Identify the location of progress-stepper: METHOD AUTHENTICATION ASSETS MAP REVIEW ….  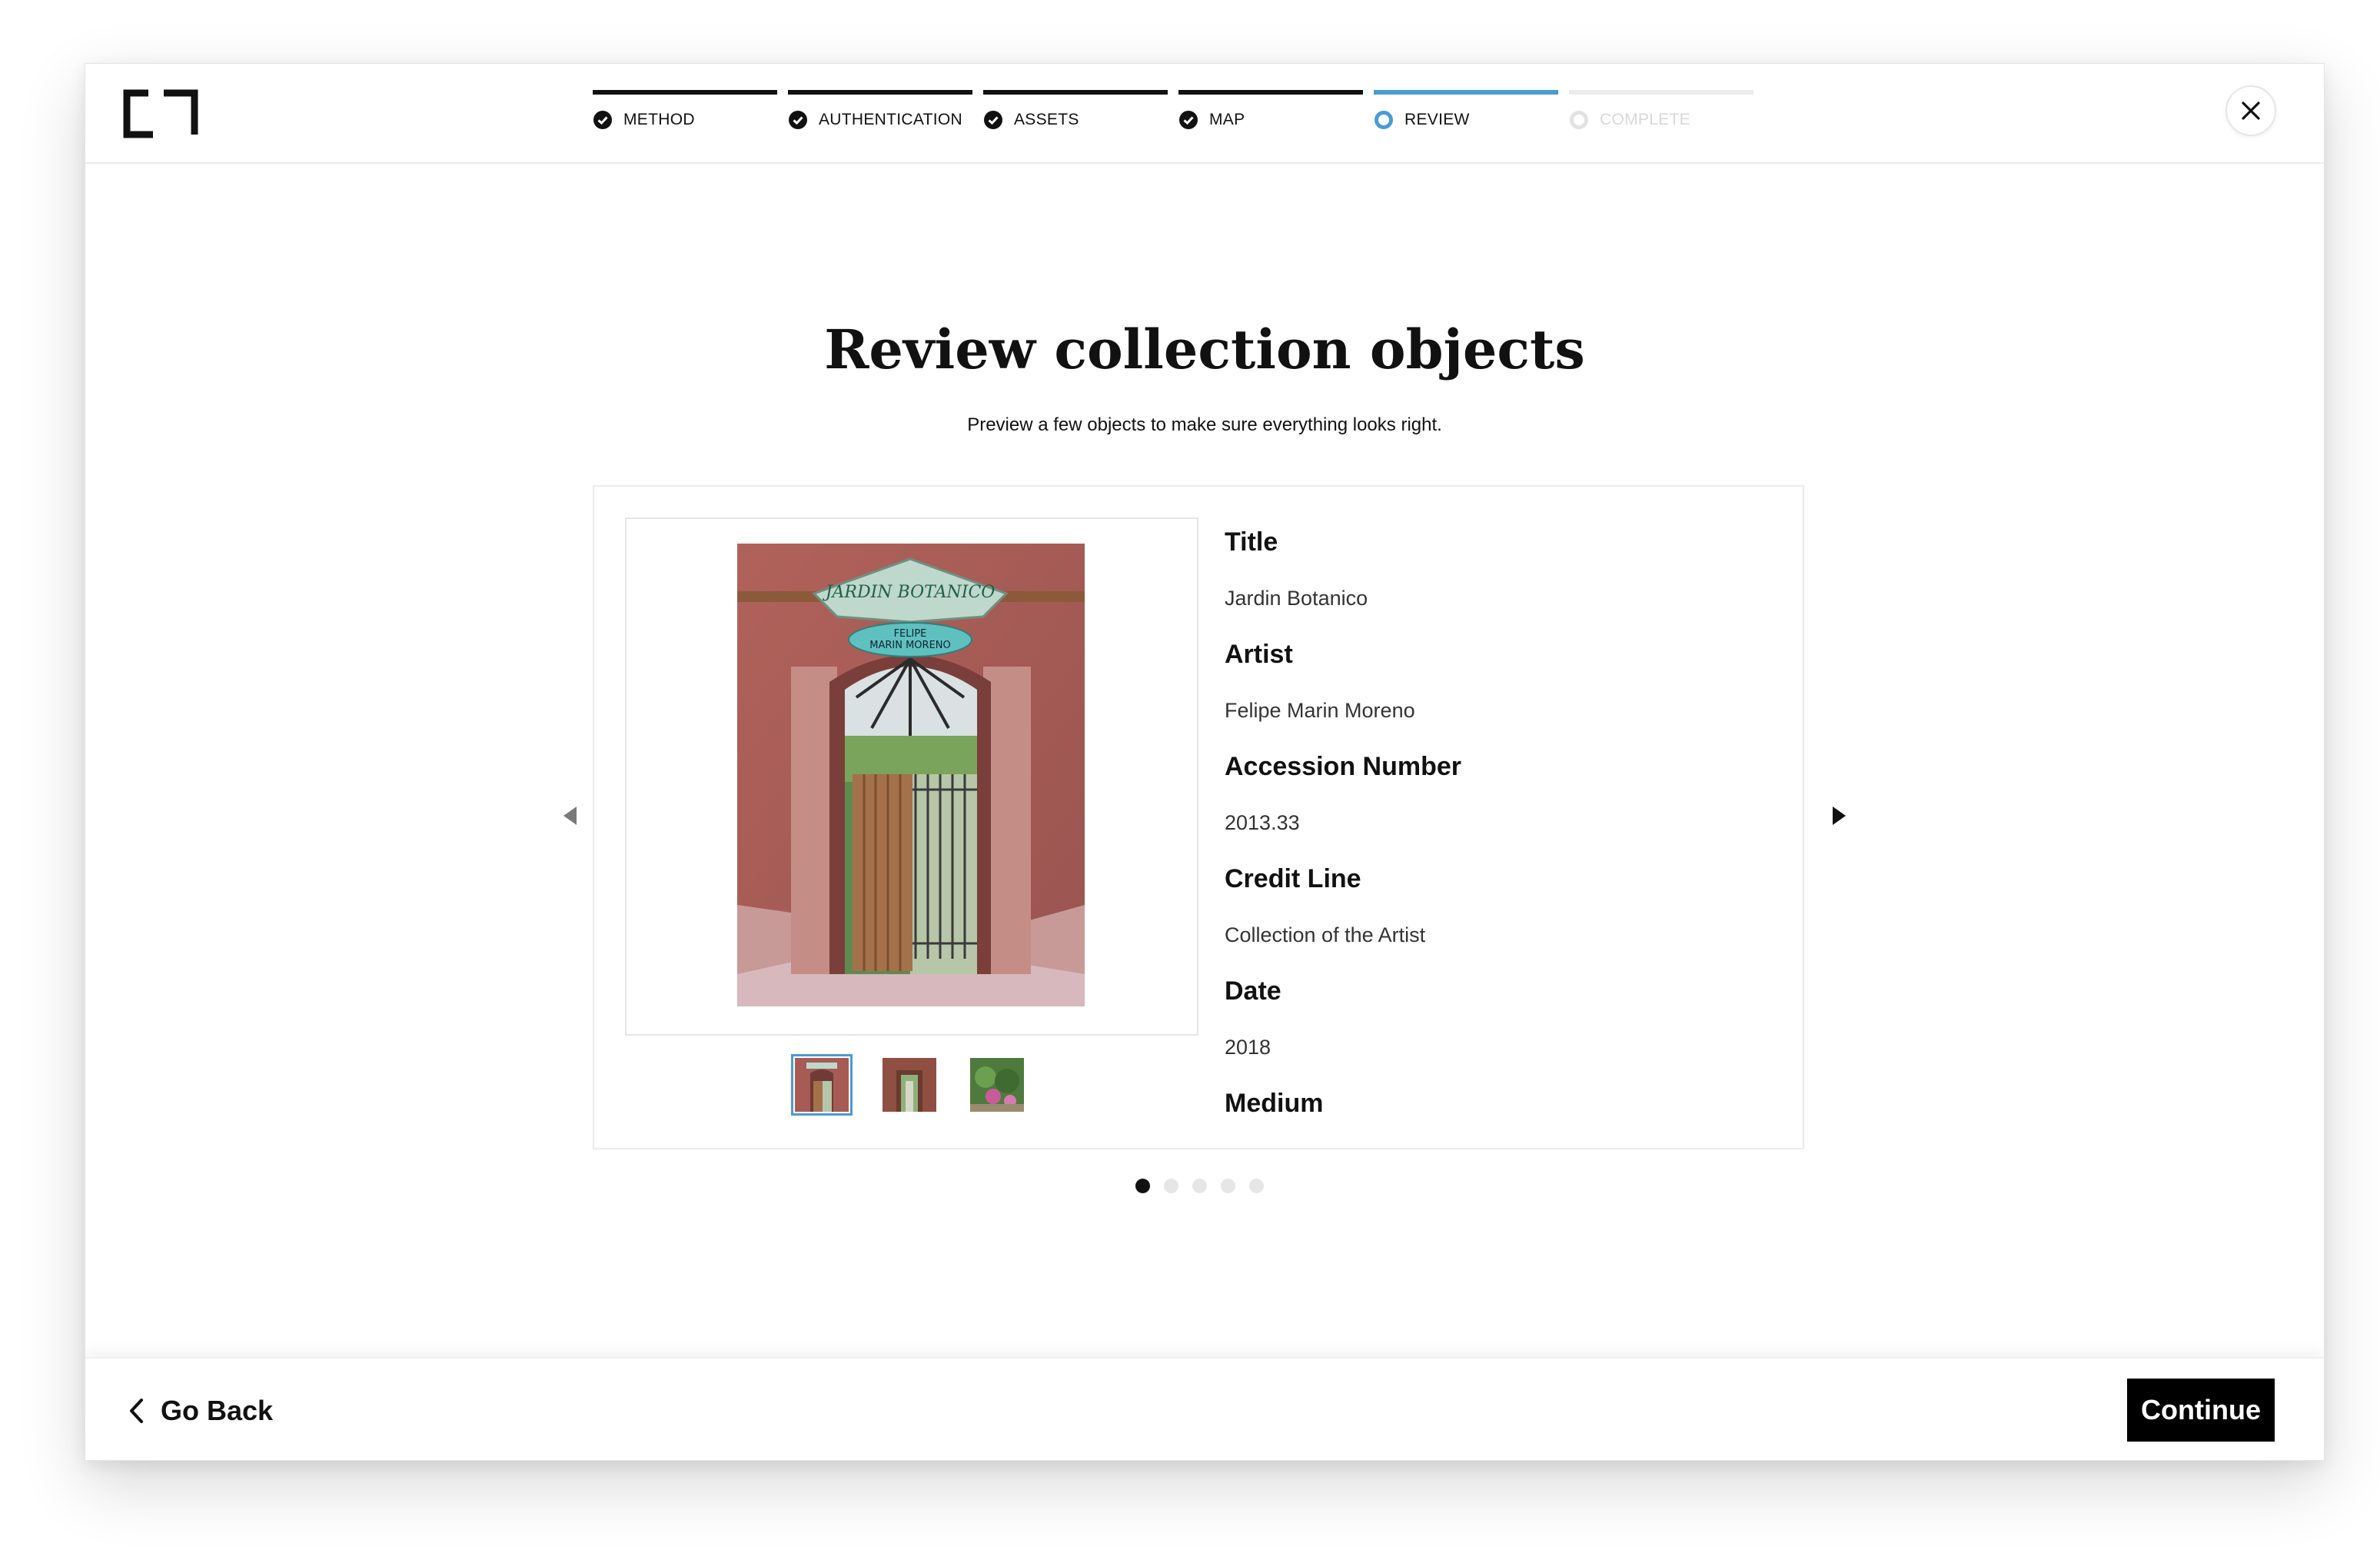
(1173, 120).